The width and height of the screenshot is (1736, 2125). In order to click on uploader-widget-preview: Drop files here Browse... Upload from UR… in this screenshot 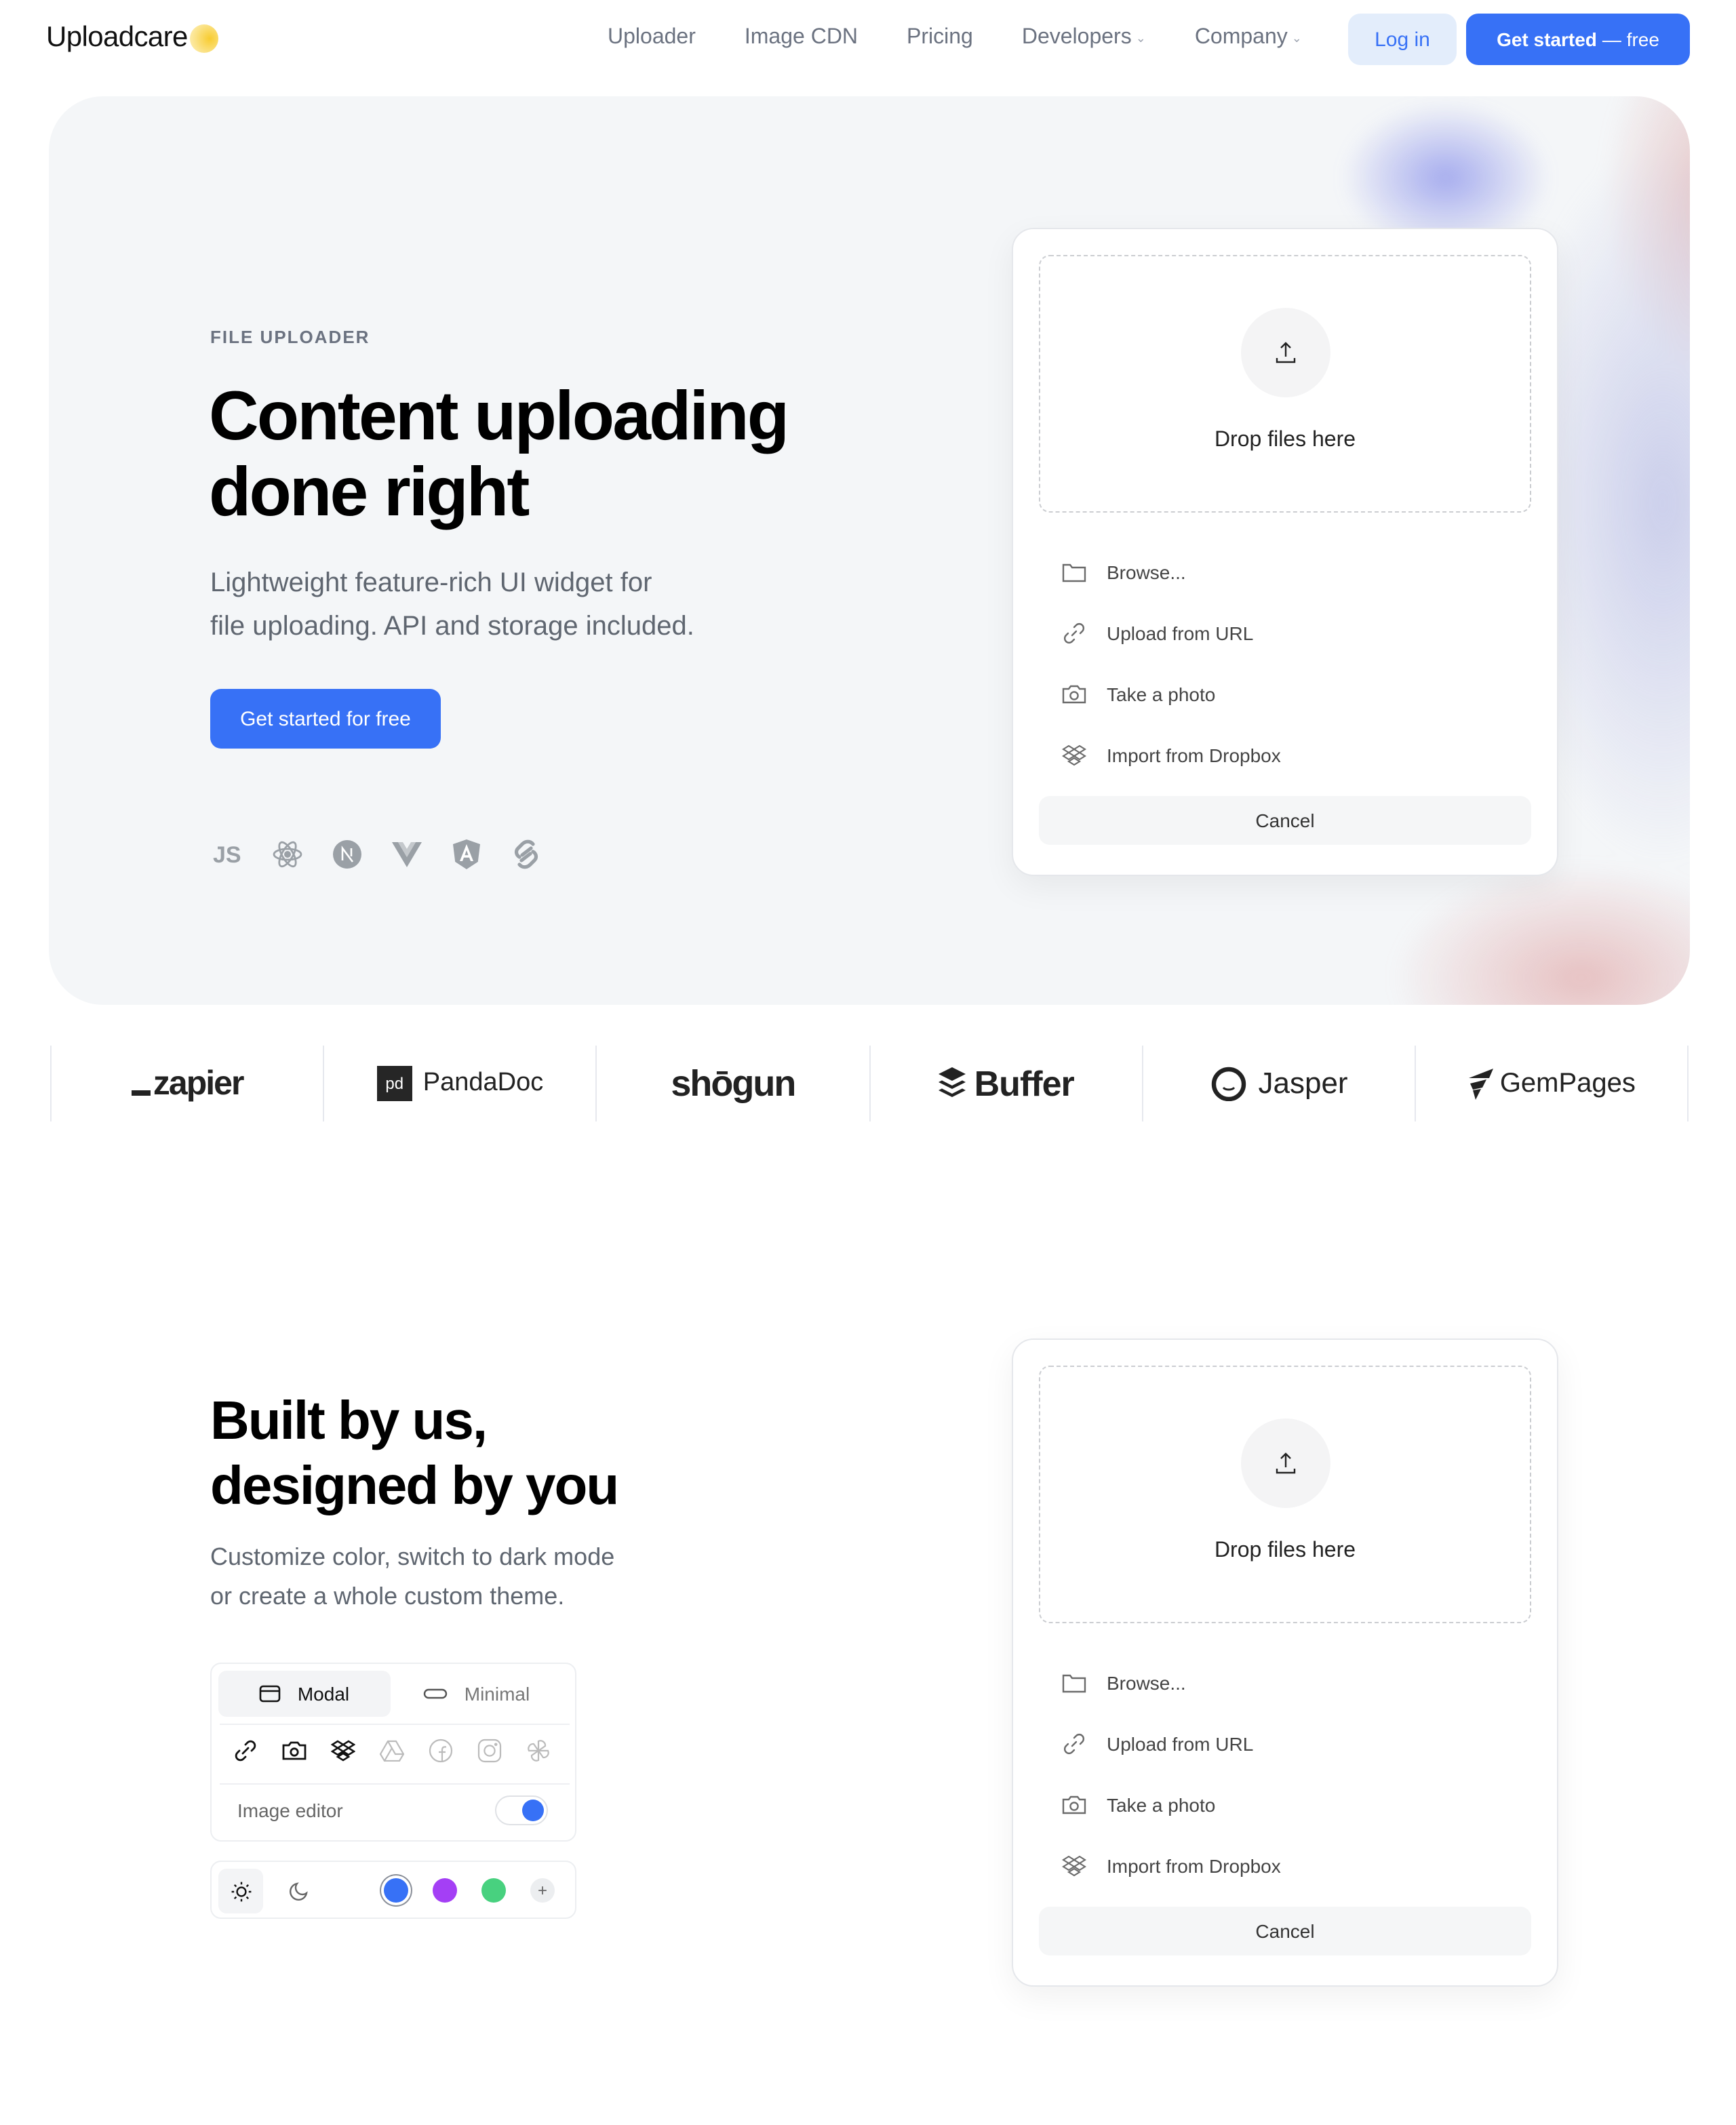, I will do `click(1285, 1662)`.